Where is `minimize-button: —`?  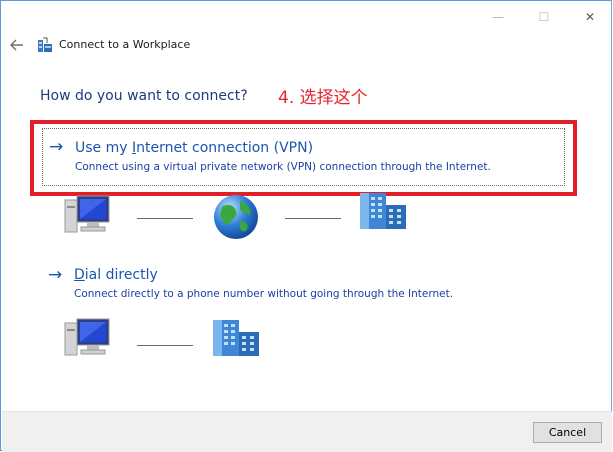 minimize-button: — is located at coordinates (498, 16).